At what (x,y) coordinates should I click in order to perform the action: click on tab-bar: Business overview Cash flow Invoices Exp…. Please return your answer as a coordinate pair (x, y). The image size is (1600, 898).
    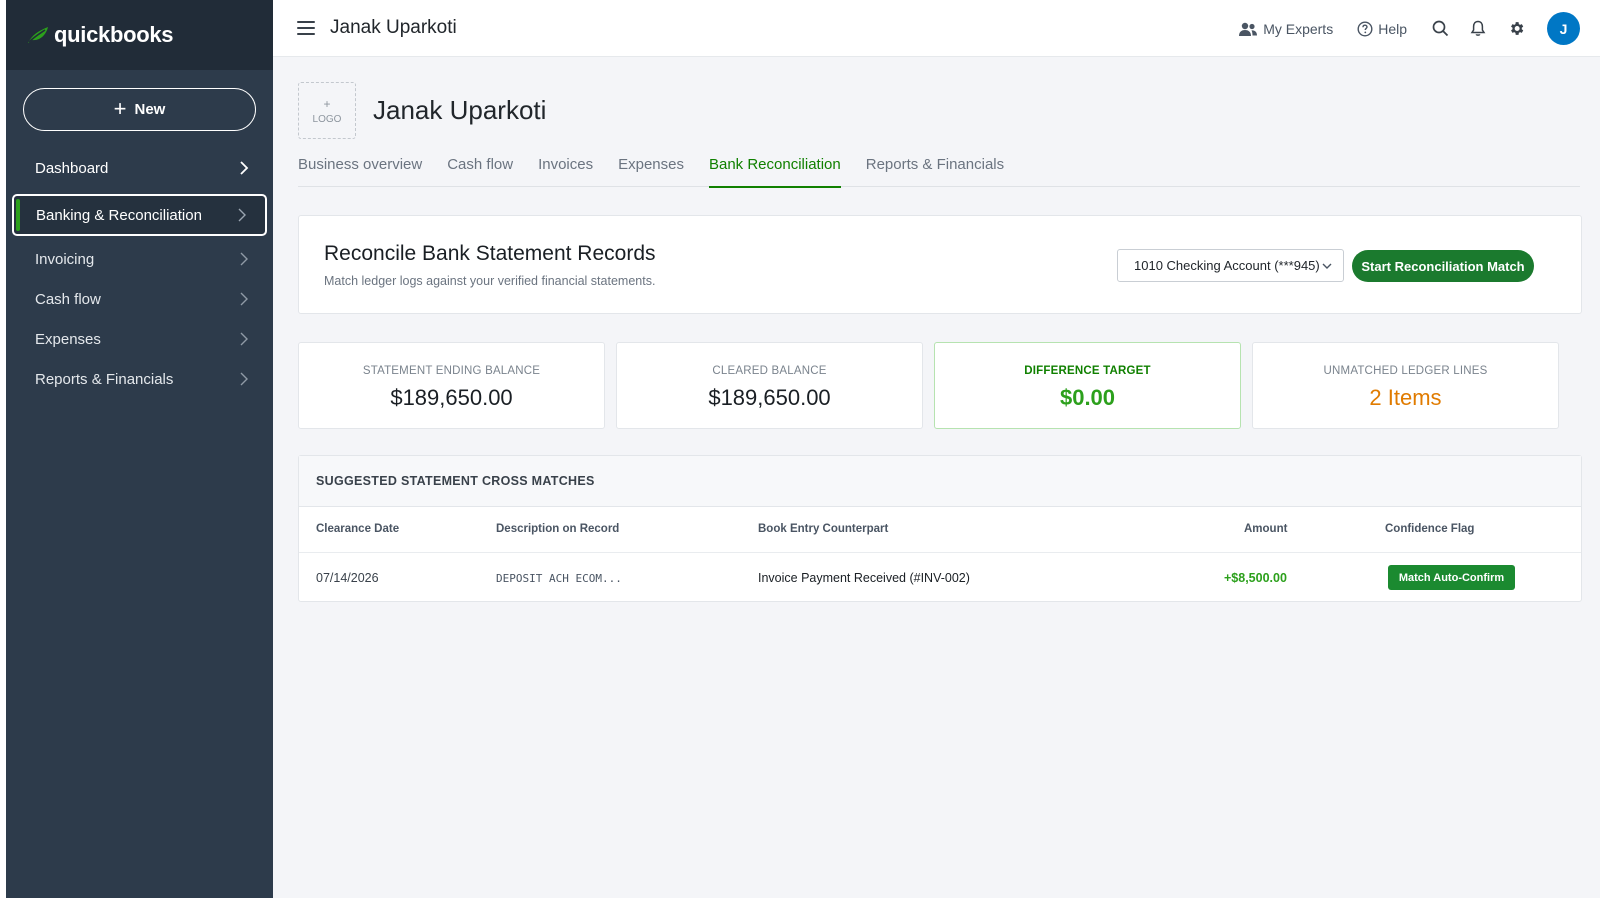
    Looking at the image, I should click on (939, 170).